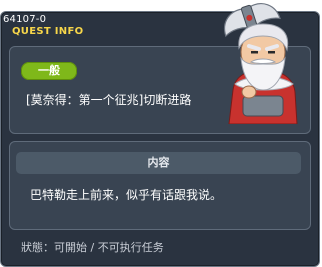  Describe the element at coordinates (158, 163) in the screenshot. I see `content-section-header: 内容` at that location.